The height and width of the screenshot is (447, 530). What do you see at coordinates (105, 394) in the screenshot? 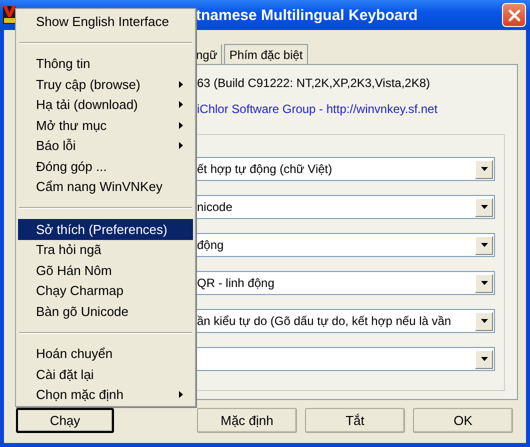
I see `menu-item: Chọn mặc định` at bounding box center [105, 394].